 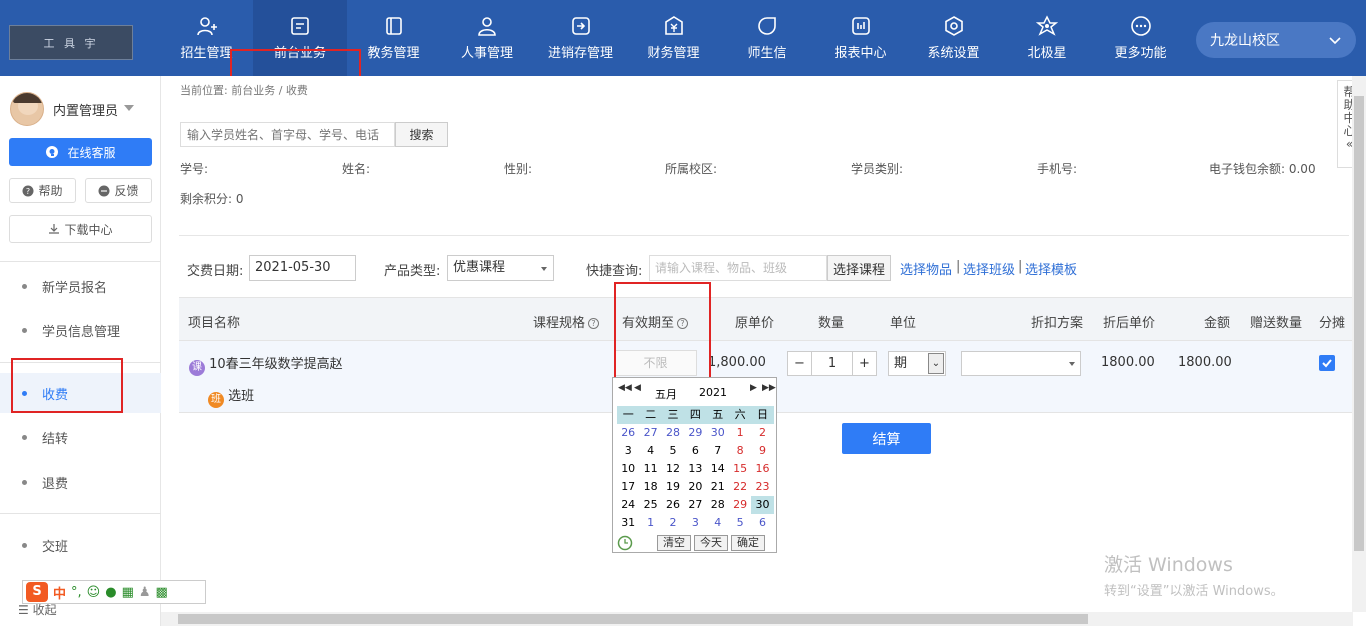 I want to click on calendar-day: 10, so click(x=628, y=469).